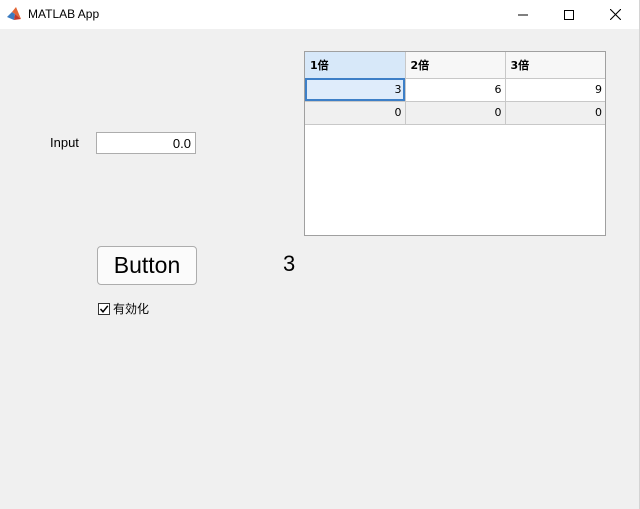  I want to click on push-button: Button, so click(147, 265).